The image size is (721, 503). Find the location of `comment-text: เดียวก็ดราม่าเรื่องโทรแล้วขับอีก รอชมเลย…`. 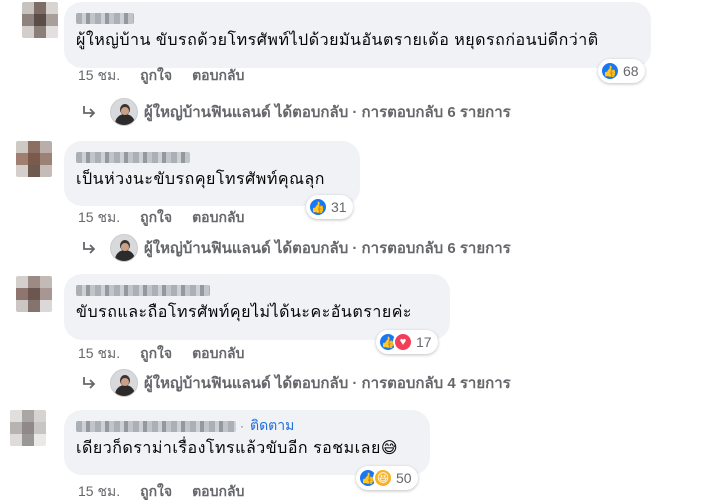

comment-text: เดียวก็ดราม่าเรื่องโทรแล้วขับอีก รอชมเลย… is located at coordinates (237, 448).